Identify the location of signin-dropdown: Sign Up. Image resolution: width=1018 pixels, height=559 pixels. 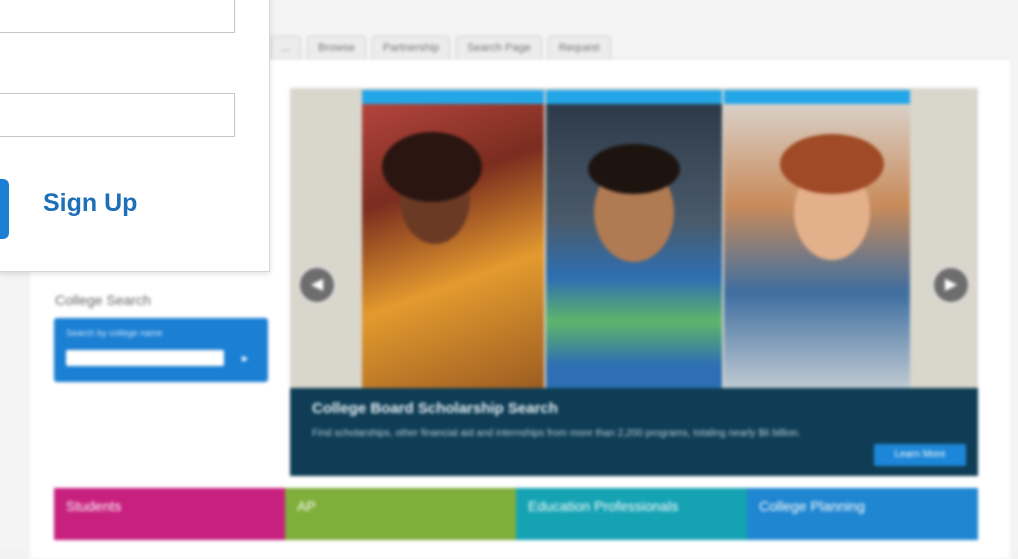
(135, 136).